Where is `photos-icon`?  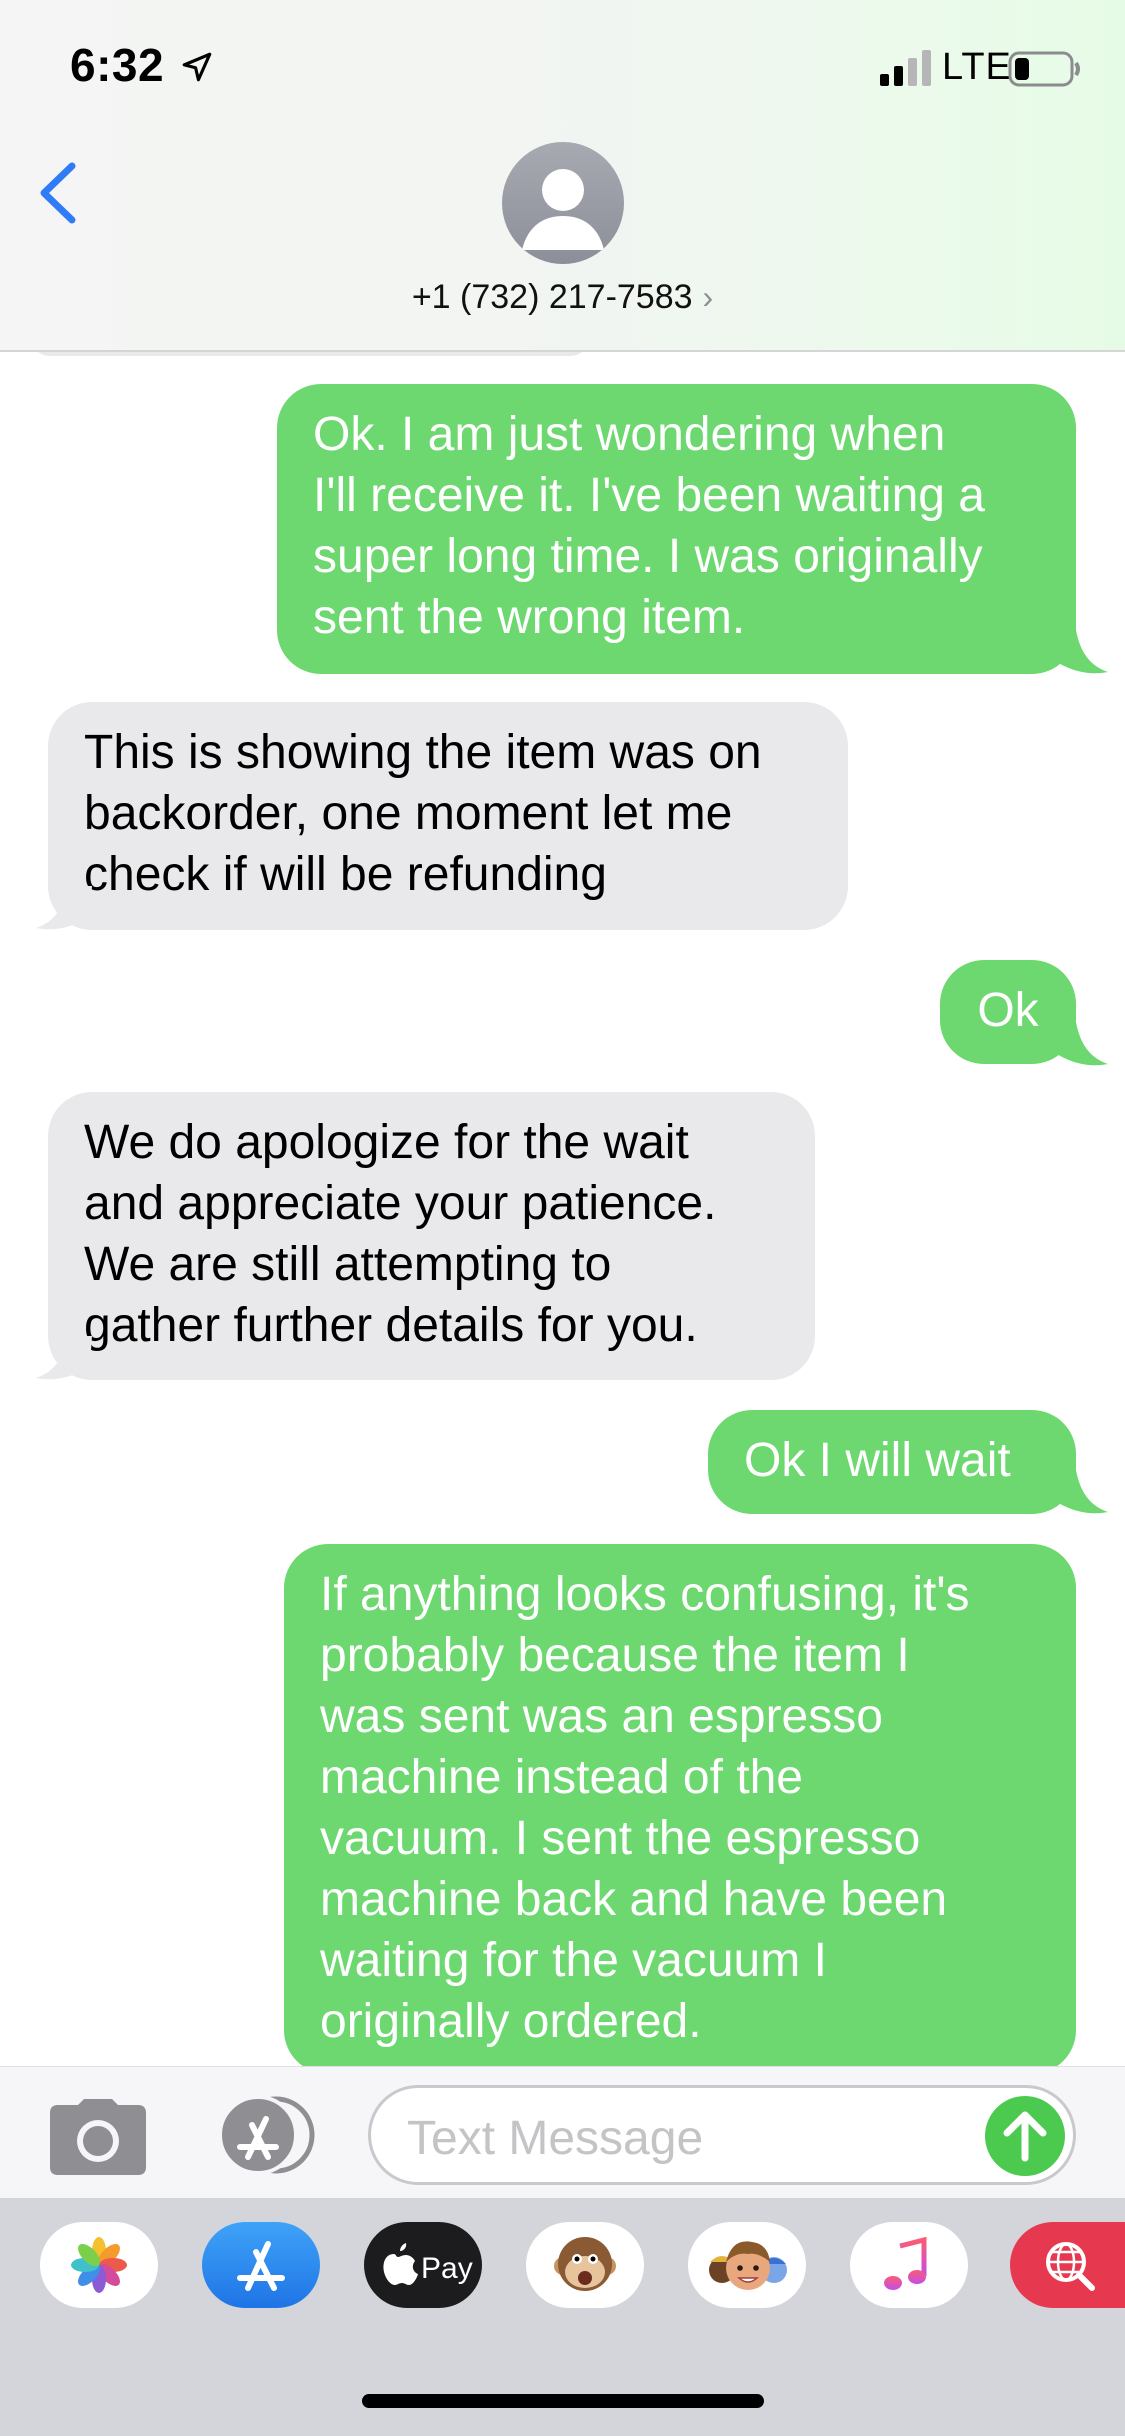 photos-icon is located at coordinates (99, 2265).